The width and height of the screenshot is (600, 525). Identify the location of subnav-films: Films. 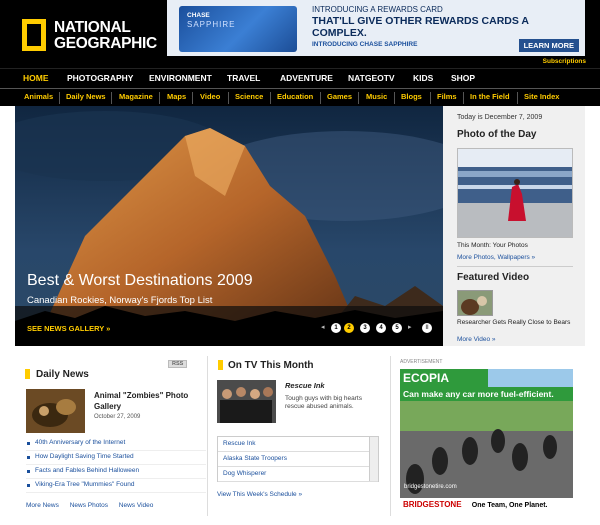
(447, 96).